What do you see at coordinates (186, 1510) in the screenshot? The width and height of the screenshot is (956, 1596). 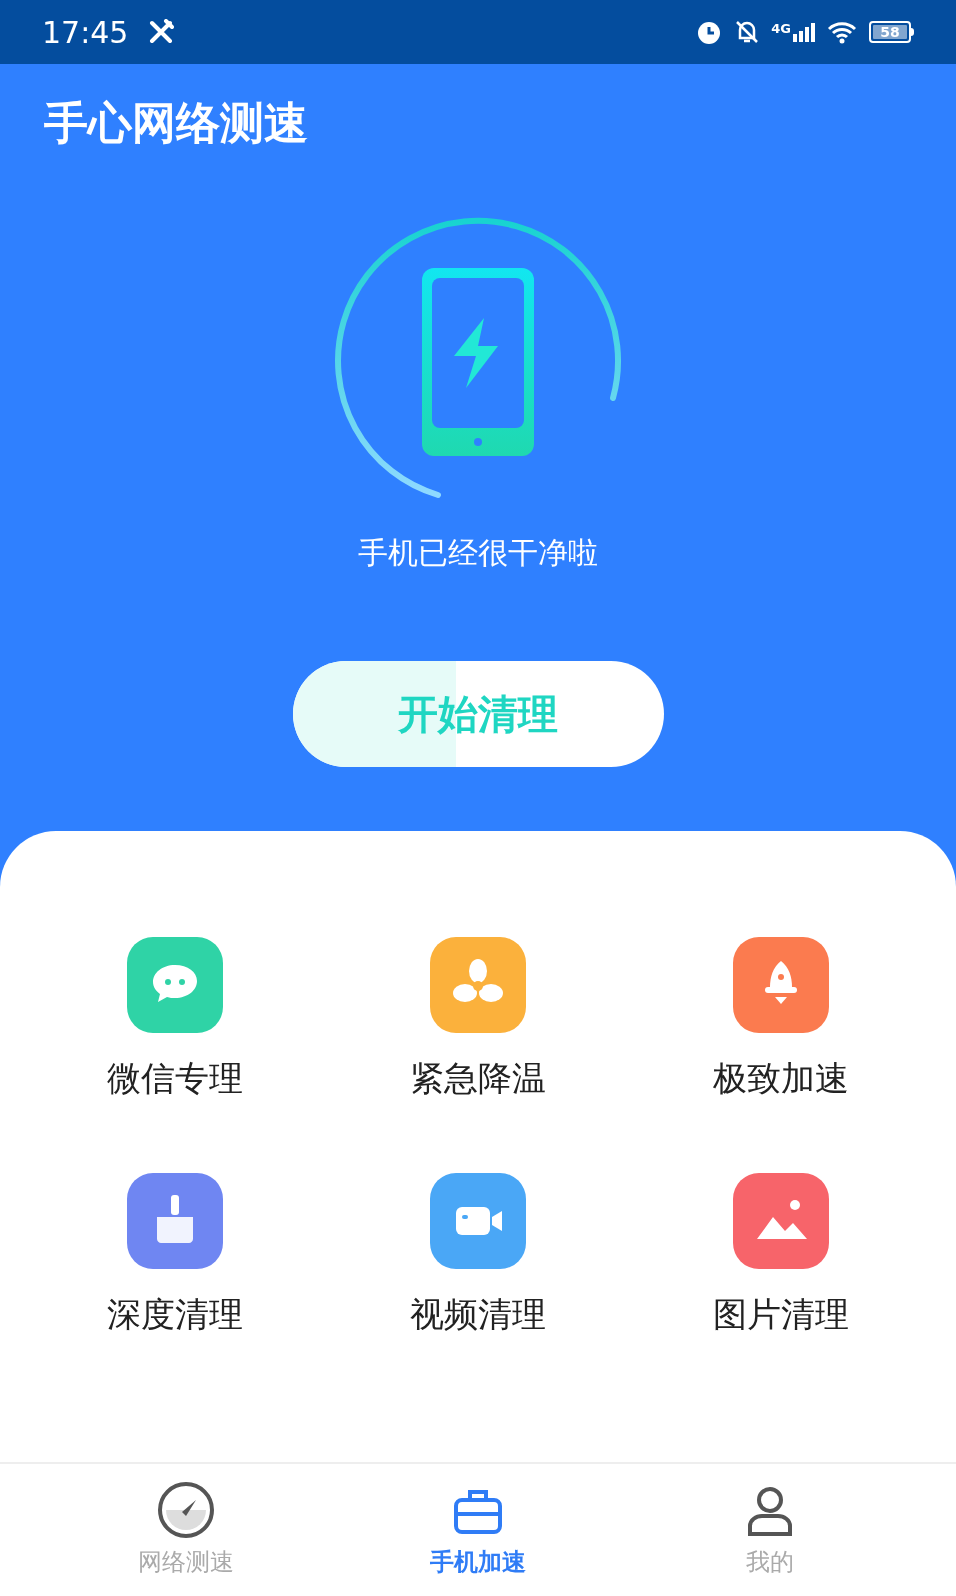 I see `gauge-icon` at bounding box center [186, 1510].